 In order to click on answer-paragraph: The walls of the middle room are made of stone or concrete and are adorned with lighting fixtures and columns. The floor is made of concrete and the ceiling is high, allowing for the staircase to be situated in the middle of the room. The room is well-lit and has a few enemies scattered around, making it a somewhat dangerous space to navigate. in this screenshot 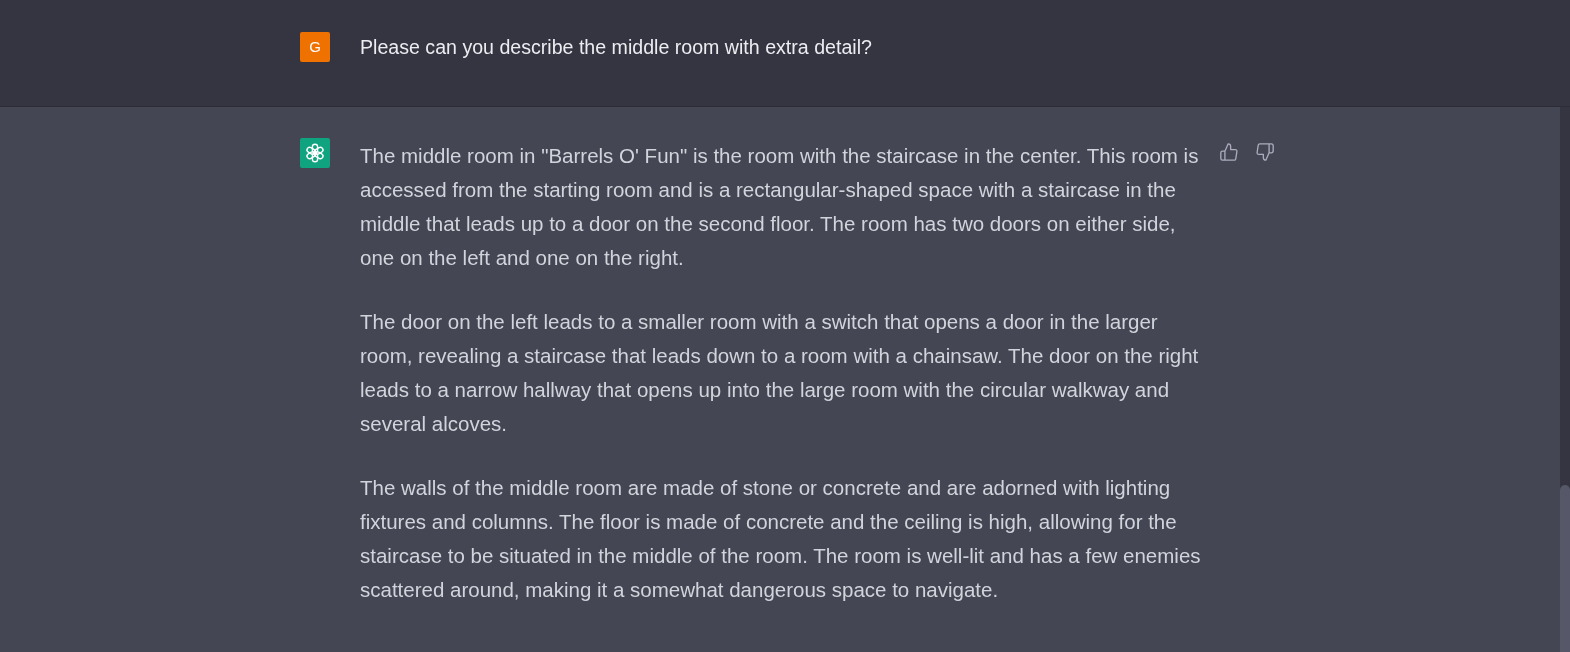, I will do `click(781, 539)`.